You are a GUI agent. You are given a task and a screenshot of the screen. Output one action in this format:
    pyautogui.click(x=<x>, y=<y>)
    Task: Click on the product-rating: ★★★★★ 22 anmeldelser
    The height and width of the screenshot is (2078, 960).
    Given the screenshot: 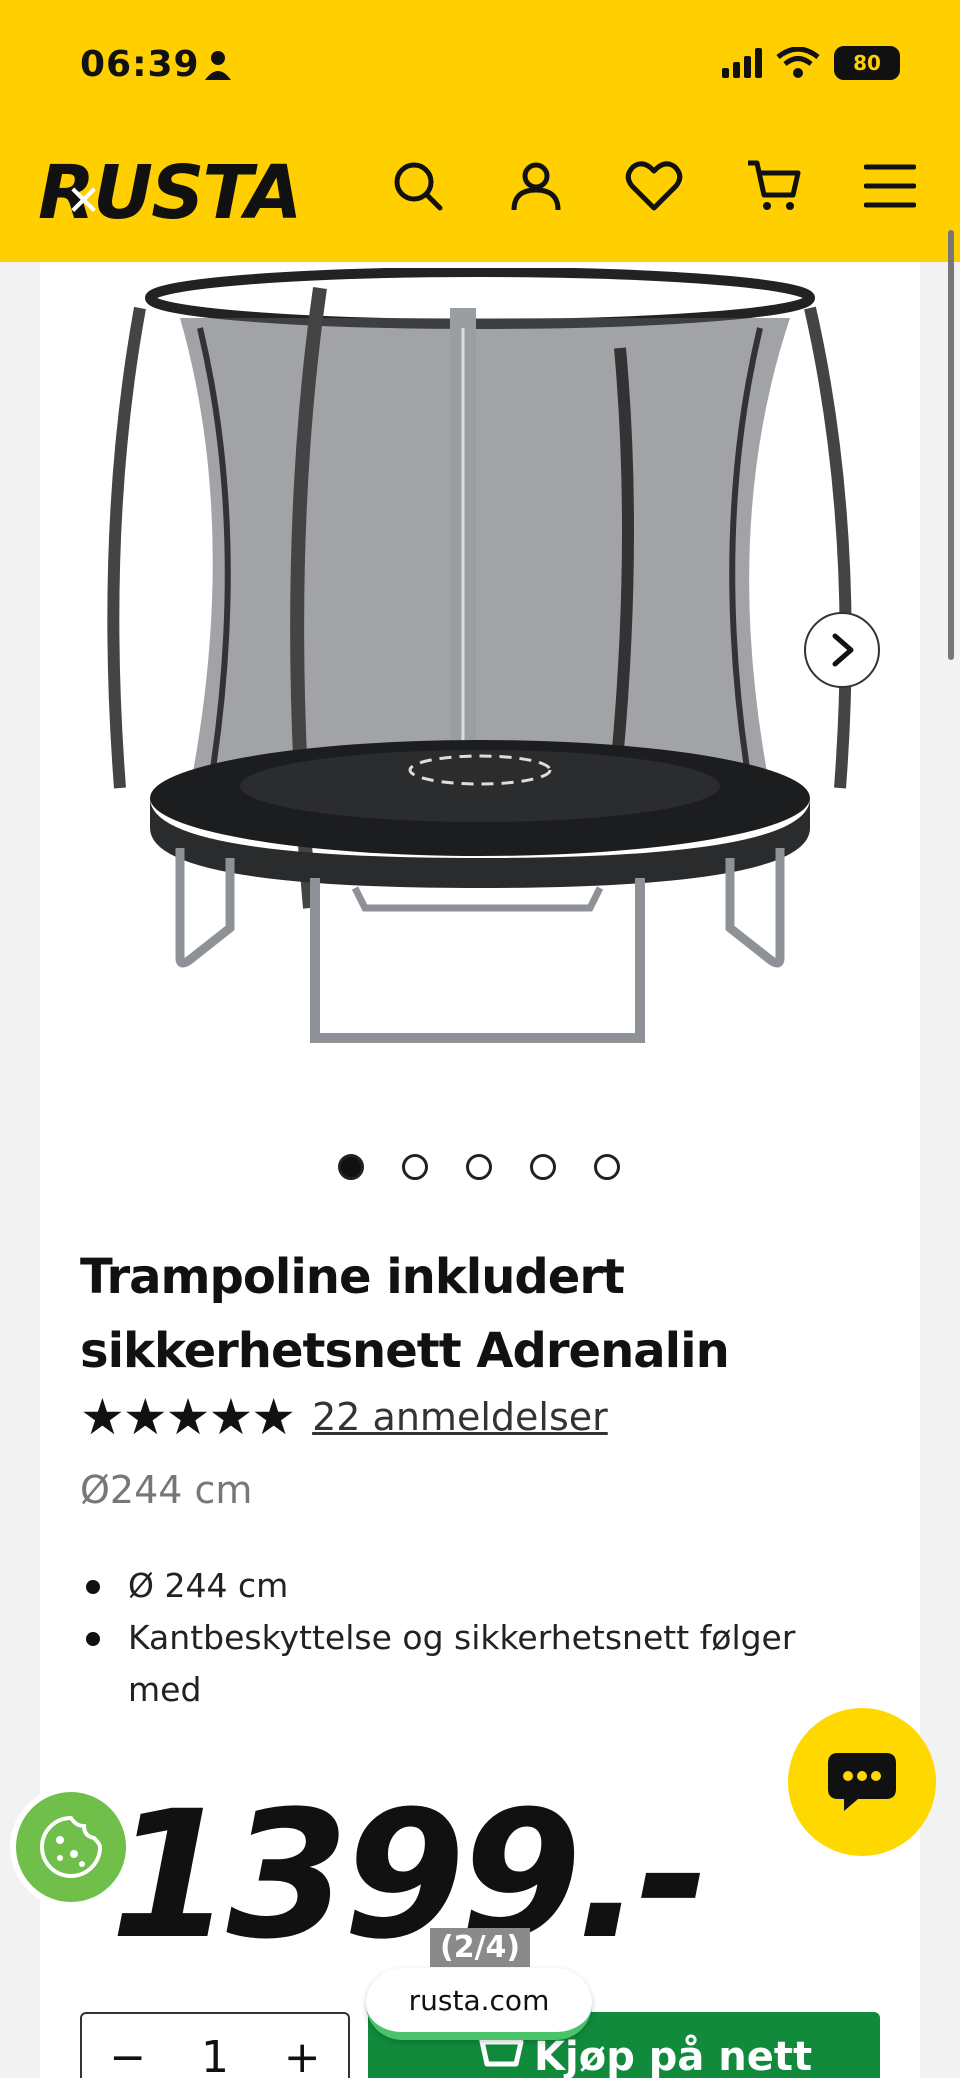 What is the action you would take?
    pyautogui.click(x=344, y=1417)
    